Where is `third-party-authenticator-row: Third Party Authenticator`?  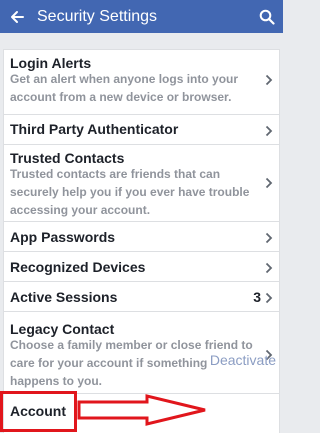
third-party-authenticator-row: Third Party Authenticator is located at coordinates (141, 130).